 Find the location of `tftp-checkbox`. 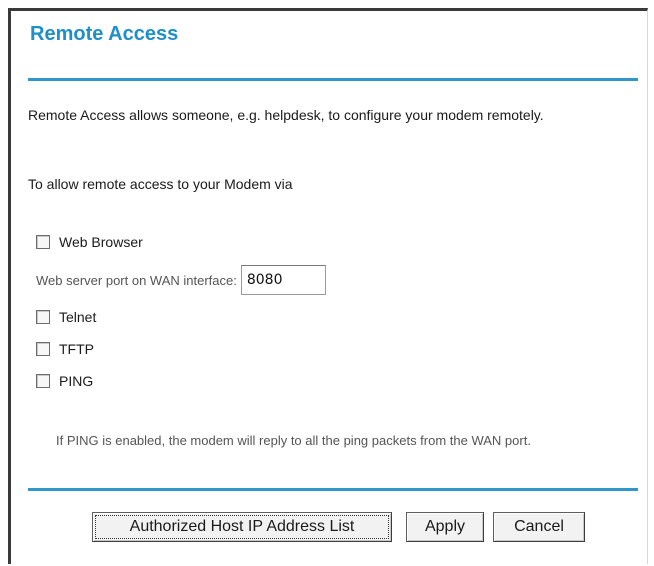

tftp-checkbox is located at coordinates (43, 349).